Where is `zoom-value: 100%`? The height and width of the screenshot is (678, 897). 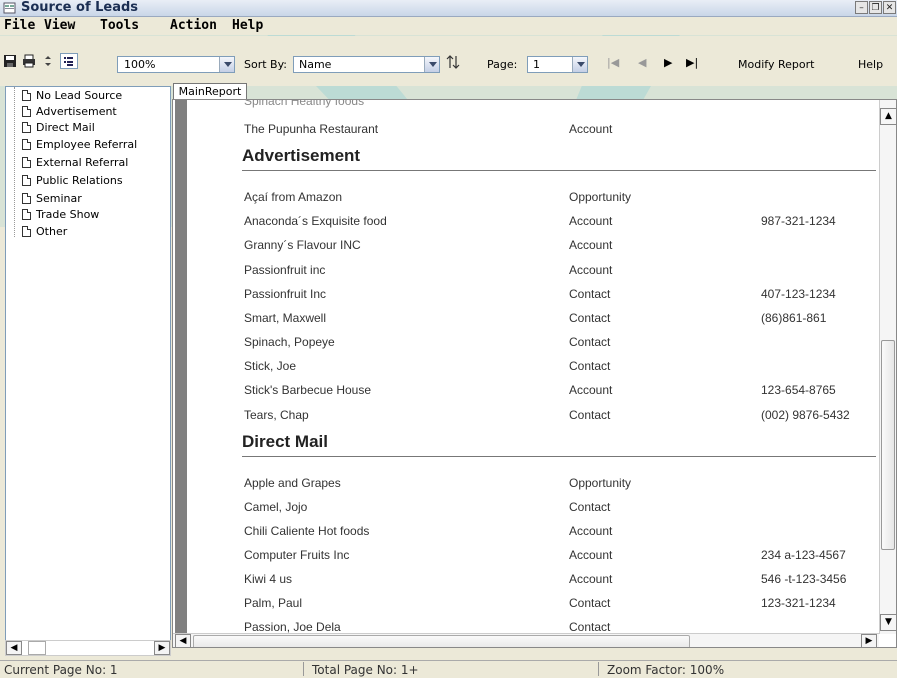
zoom-value: 100% is located at coordinates (140, 64).